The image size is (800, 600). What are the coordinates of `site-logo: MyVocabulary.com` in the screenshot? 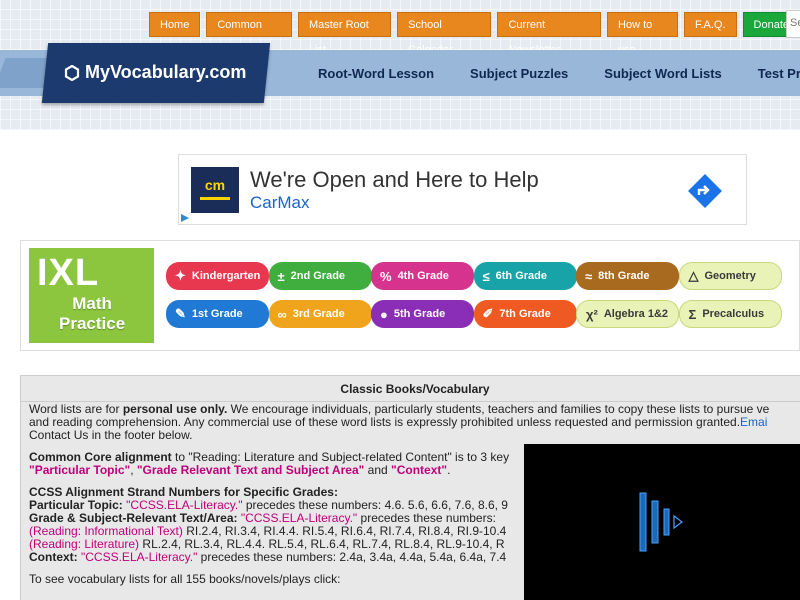 It's located at (155, 72).